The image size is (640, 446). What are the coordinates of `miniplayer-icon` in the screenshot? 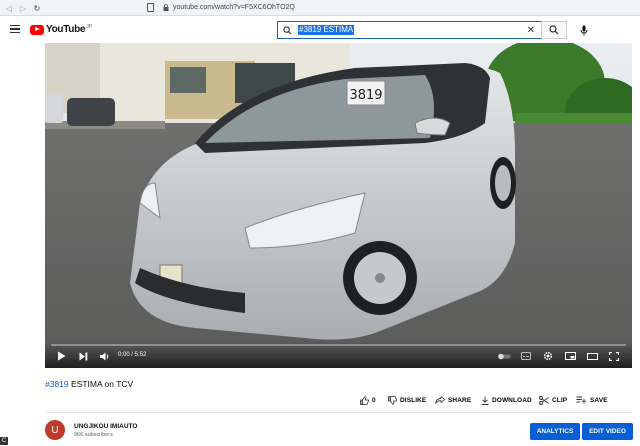 It's located at (570, 356).